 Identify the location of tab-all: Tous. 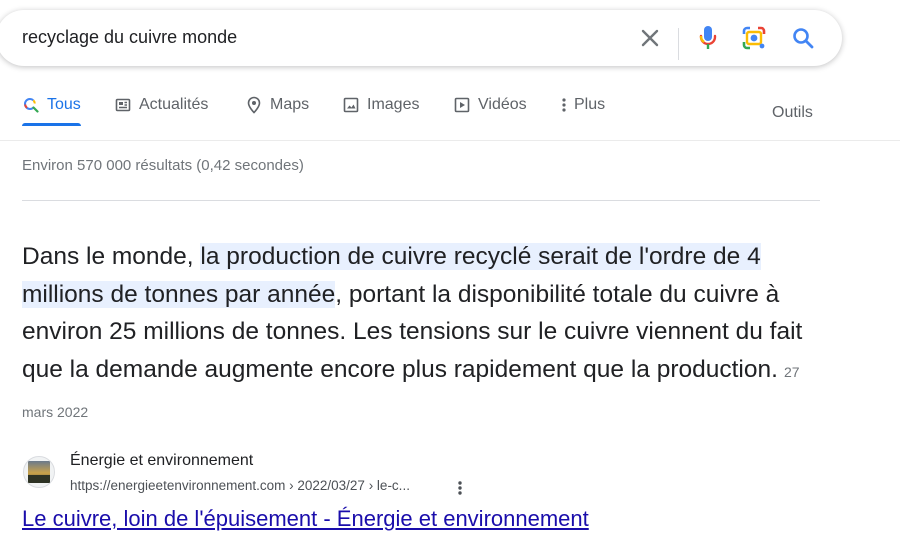
(51, 118).